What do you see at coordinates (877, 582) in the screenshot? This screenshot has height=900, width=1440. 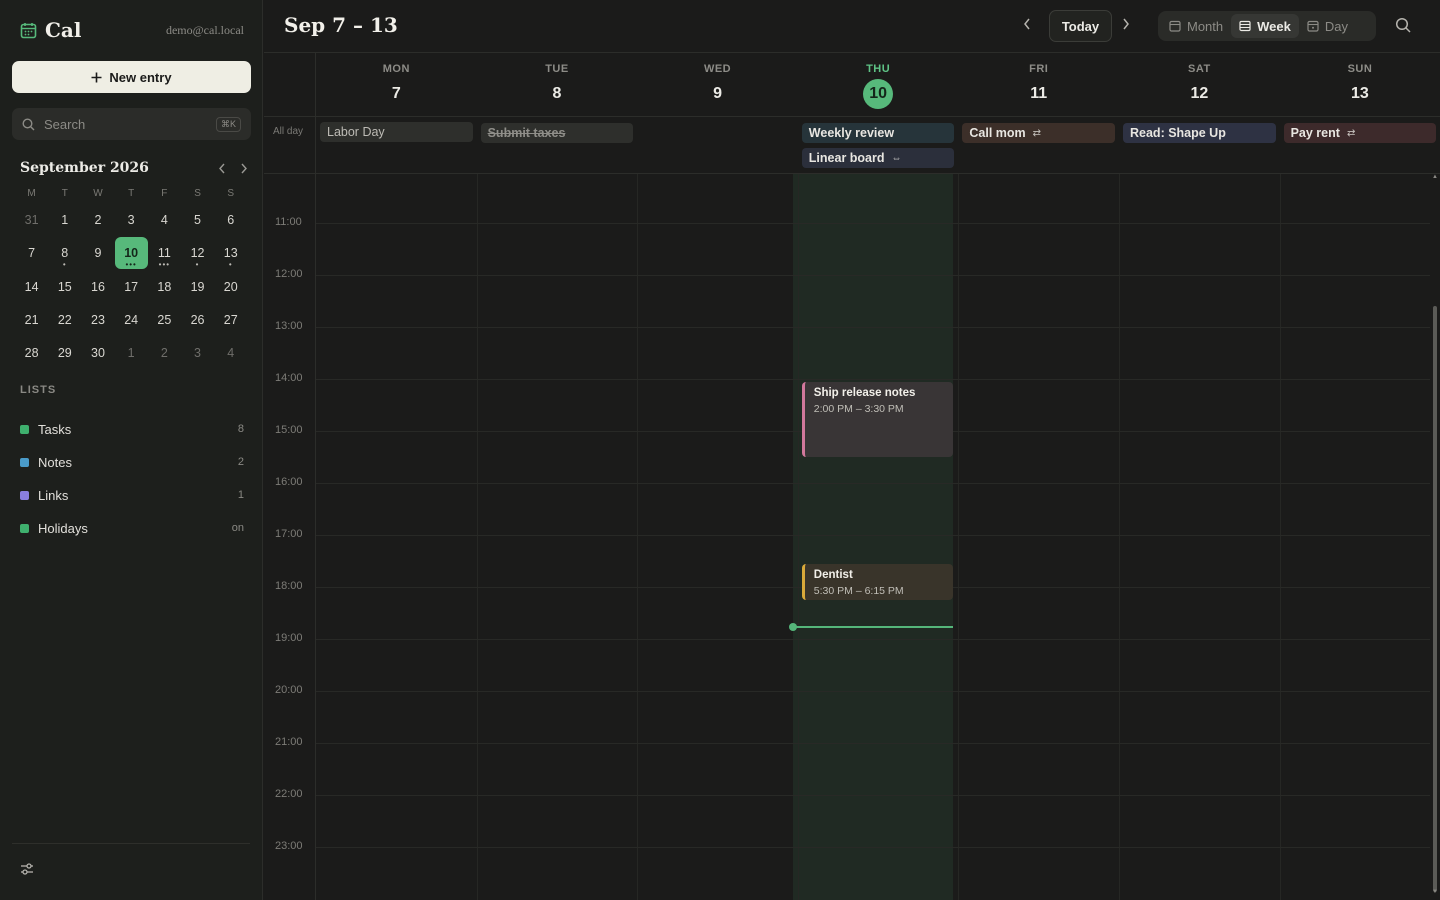 I see `timed-event: Dentist 5:30 PM – 6:15 PM` at bounding box center [877, 582].